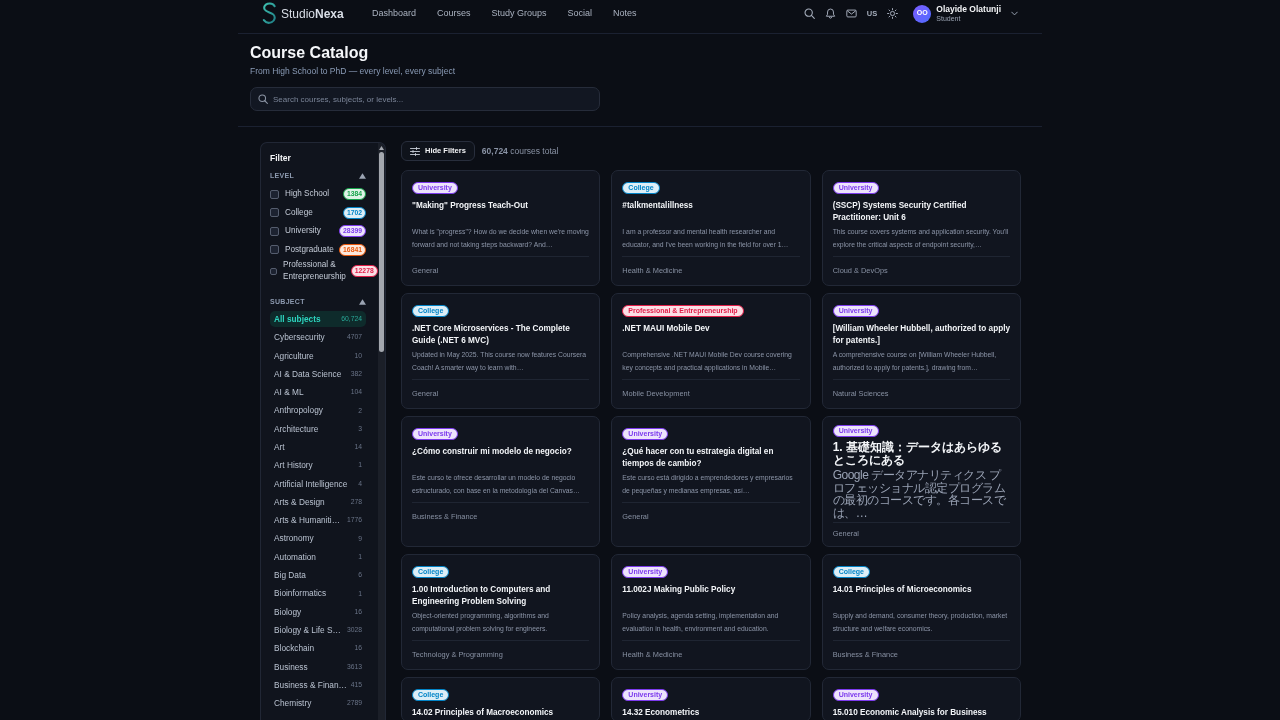 This screenshot has height=720, width=1280. What do you see at coordinates (519, 13) in the screenshot?
I see `nav-link: Study Groups` at bounding box center [519, 13].